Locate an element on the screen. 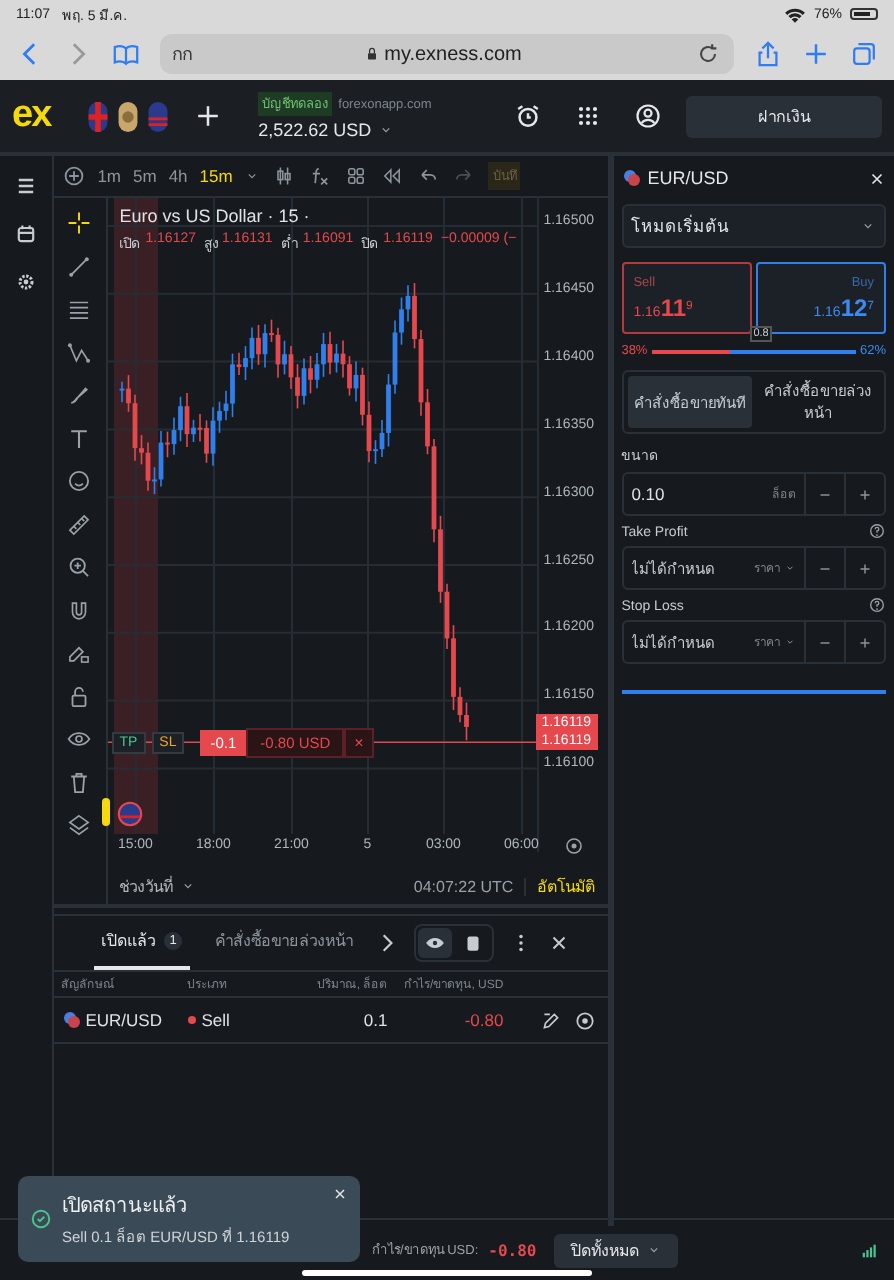  list-icon is located at coordinates (25, 186).